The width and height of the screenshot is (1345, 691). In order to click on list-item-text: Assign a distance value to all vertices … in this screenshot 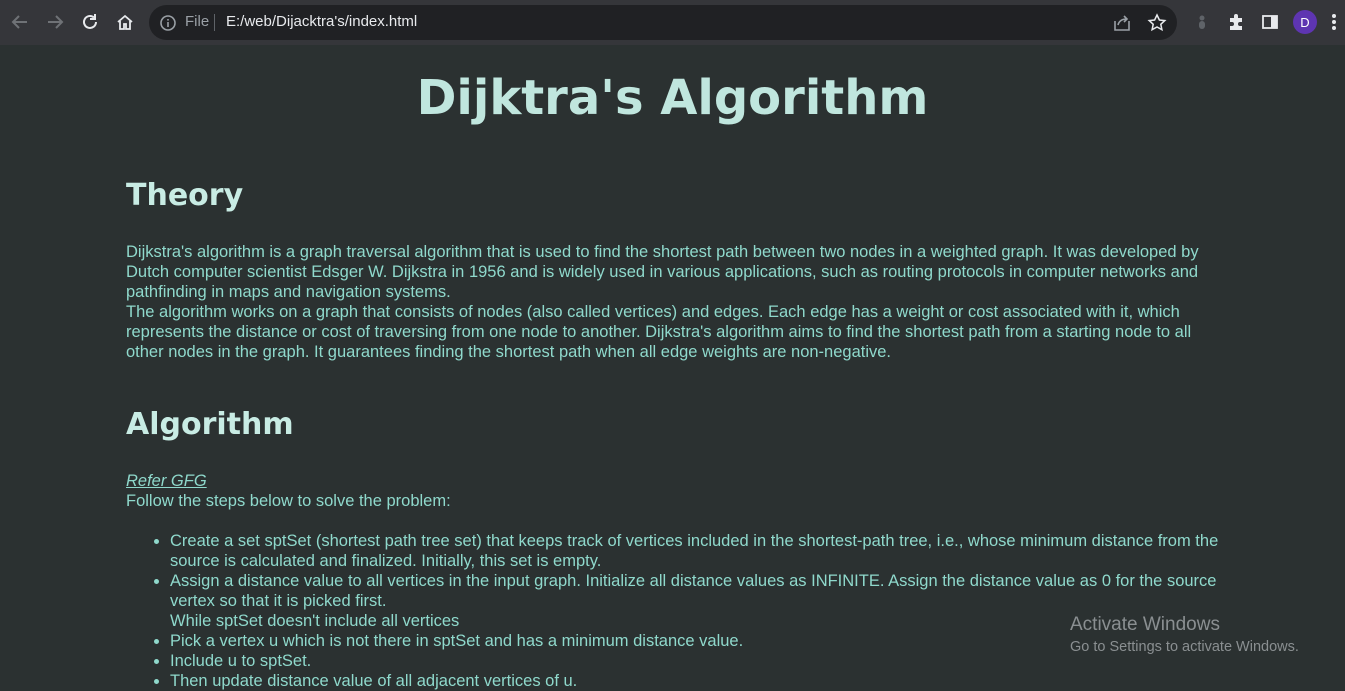, I will do `click(693, 591)`.